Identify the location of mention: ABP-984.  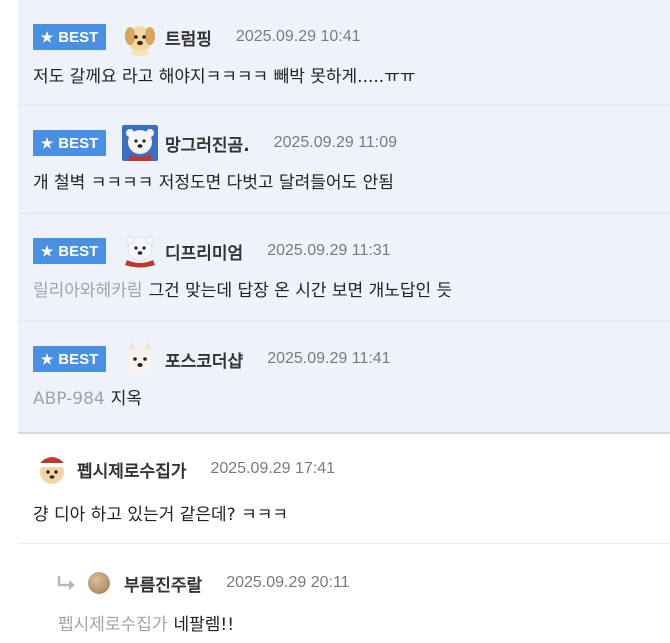
(69, 399).